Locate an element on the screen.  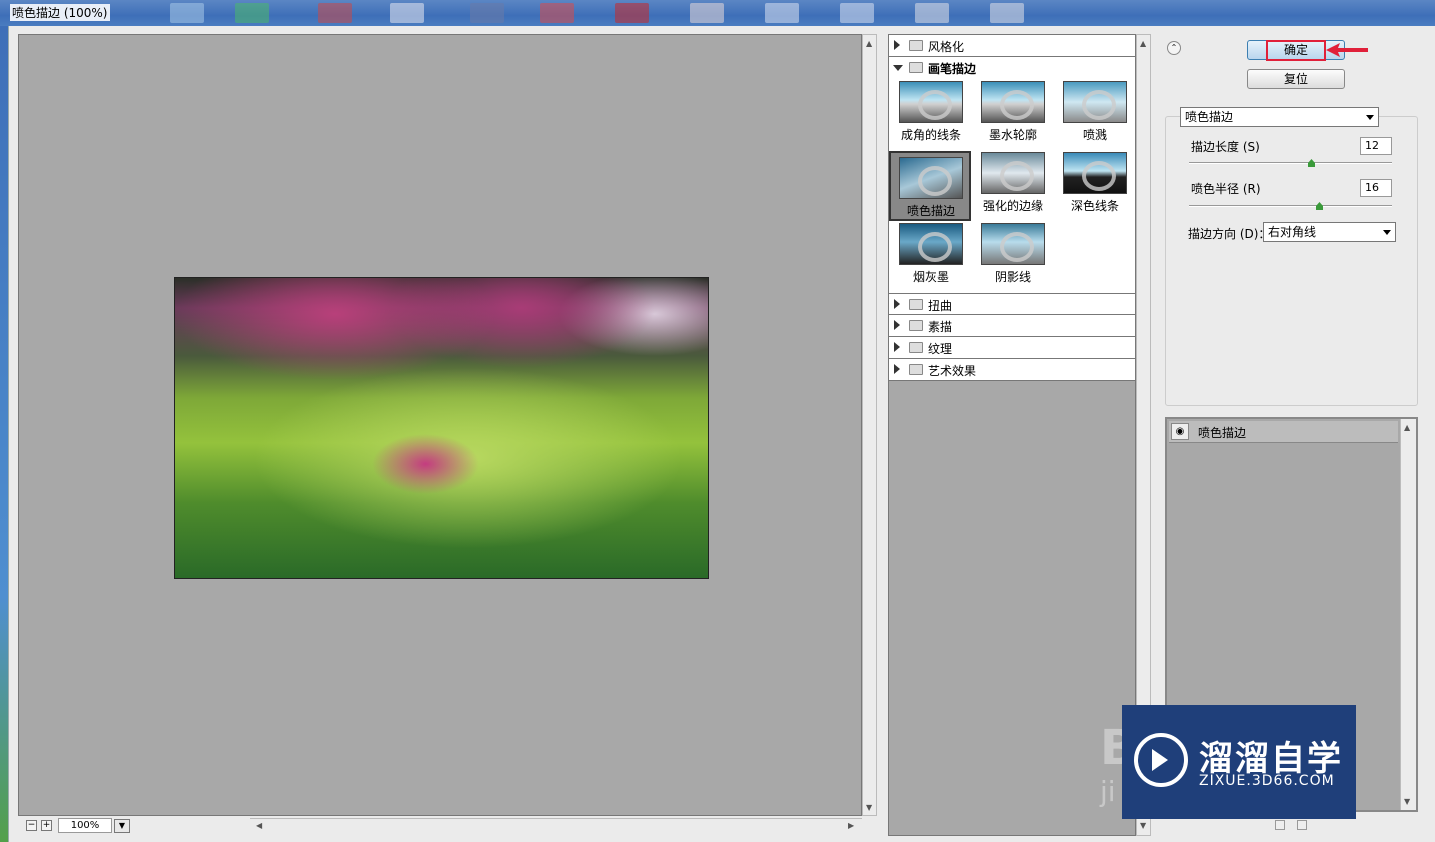
filter-thumb-enhanced-edges: 强化的边缘 is located at coordinates (1013, 181).